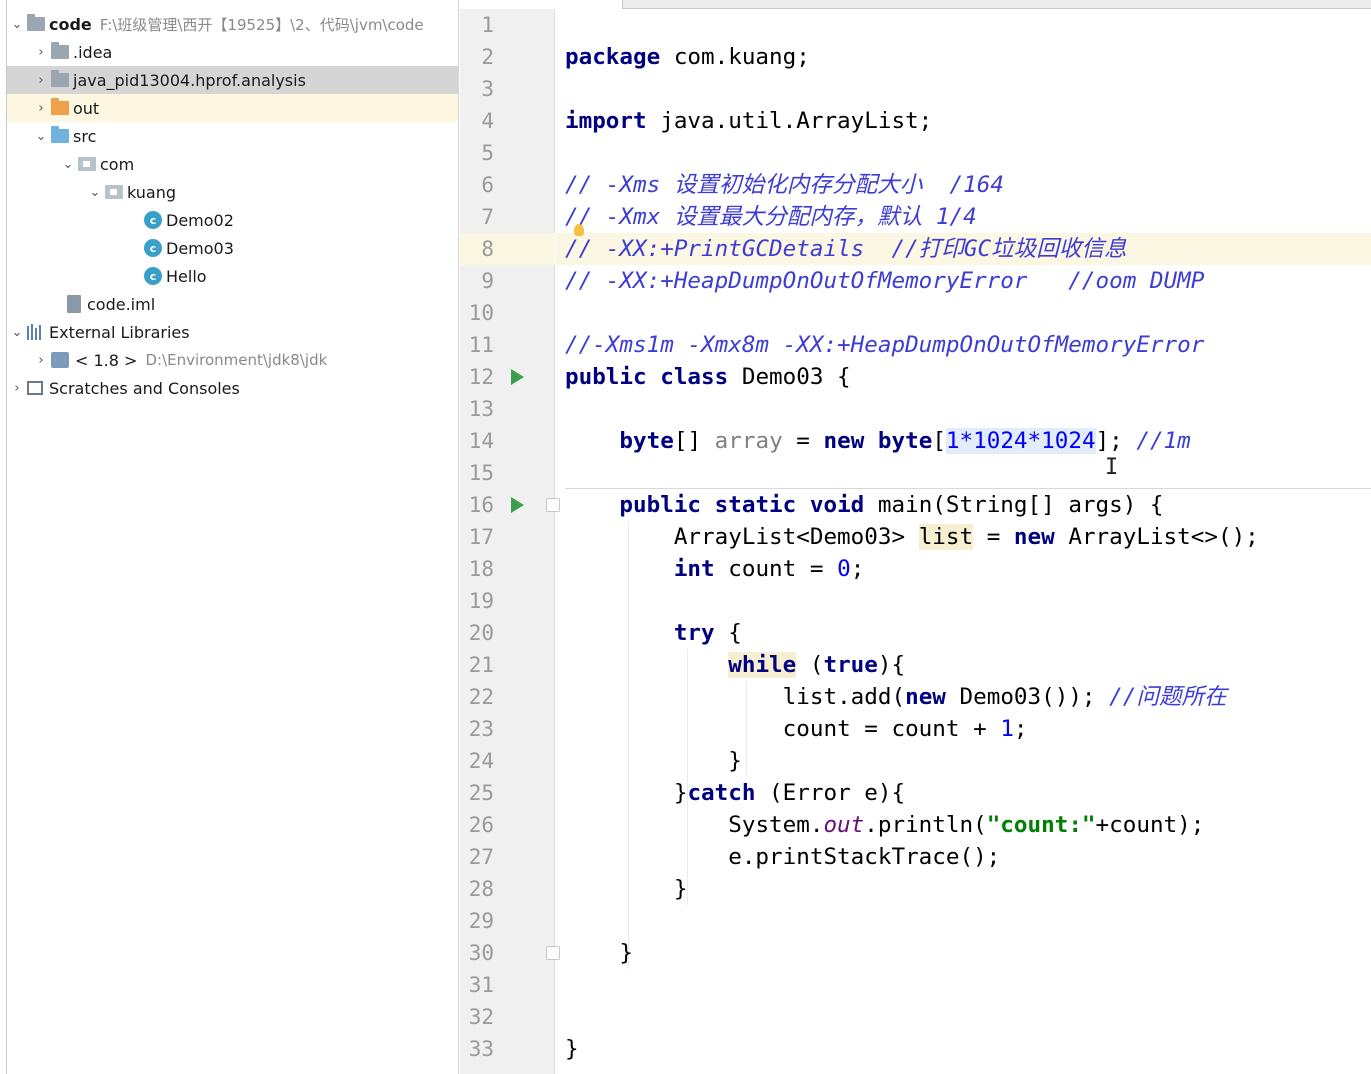 The image size is (1371, 1074). I want to click on gutter-line-current: 8, so click(507, 249).